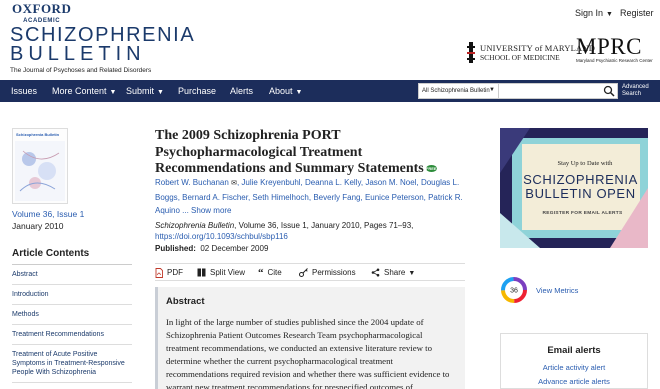 The image size is (660, 389). Describe the element at coordinates (261, 272) in the screenshot. I see `quote-icon: “` at that location.